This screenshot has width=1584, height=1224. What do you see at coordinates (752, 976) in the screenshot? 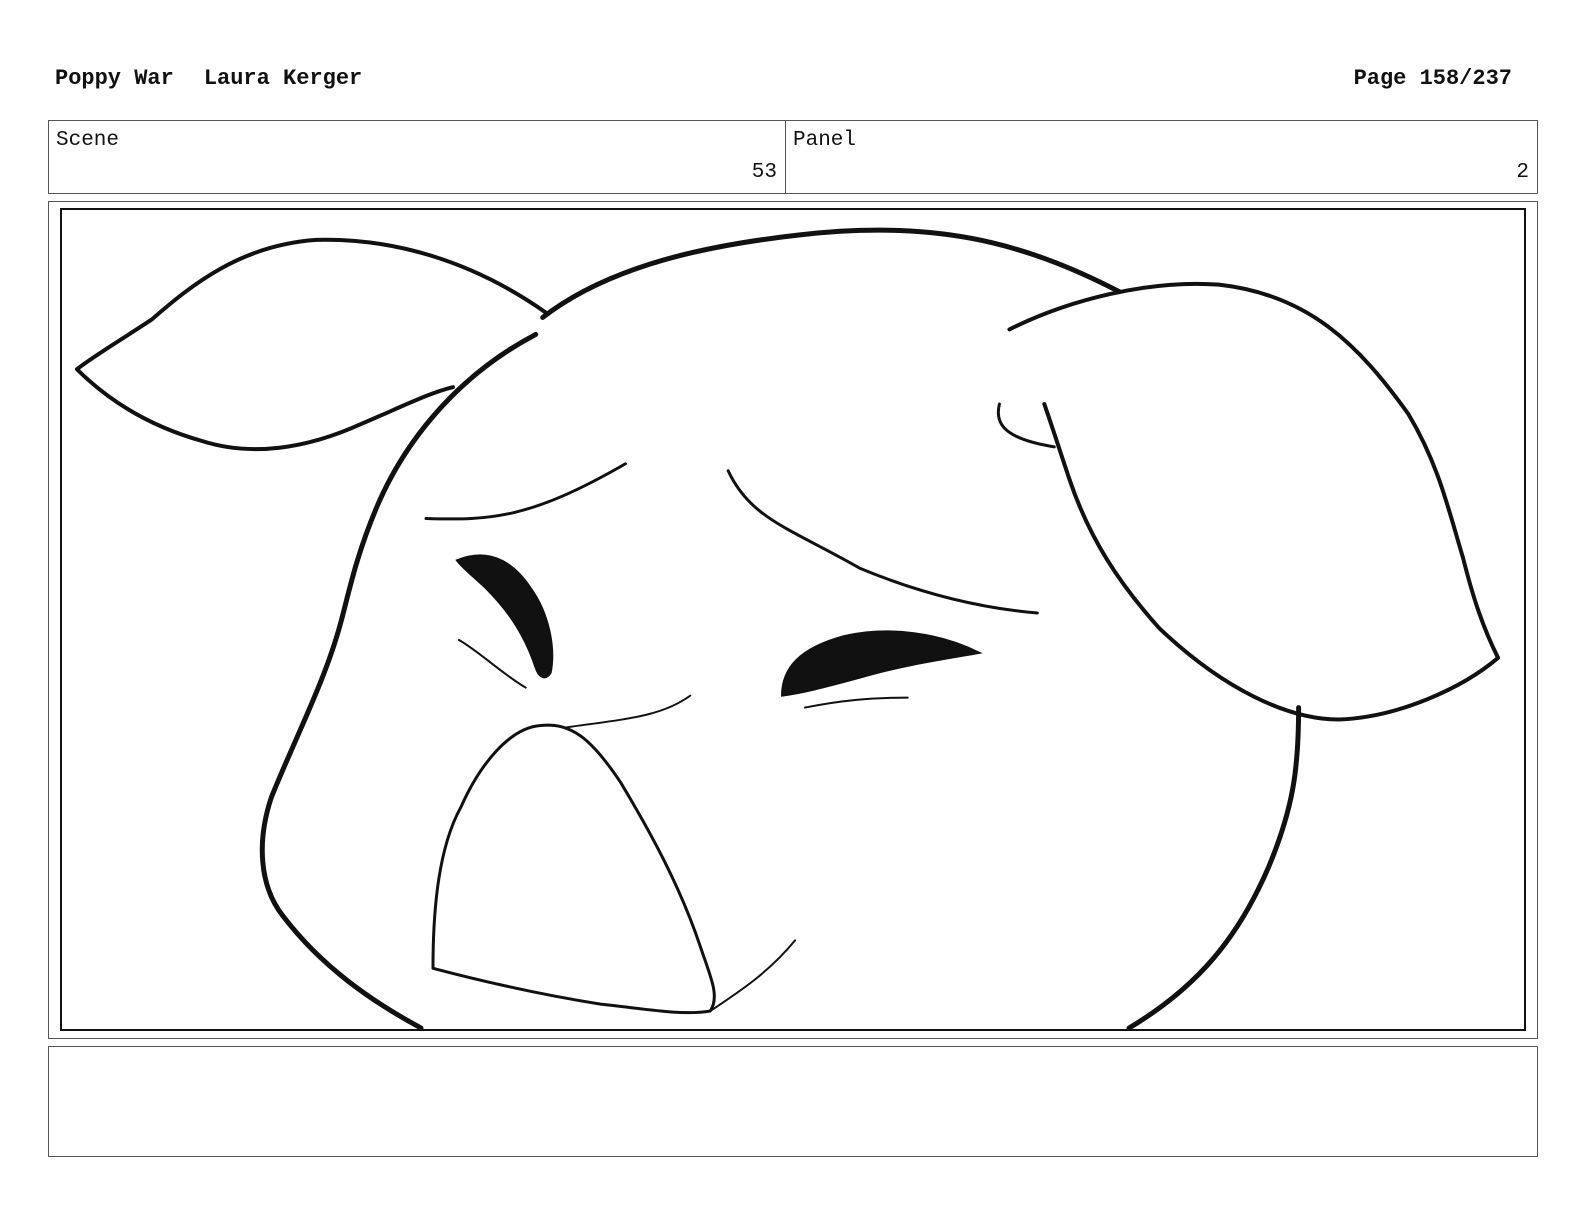
I see `mouth-corner` at bounding box center [752, 976].